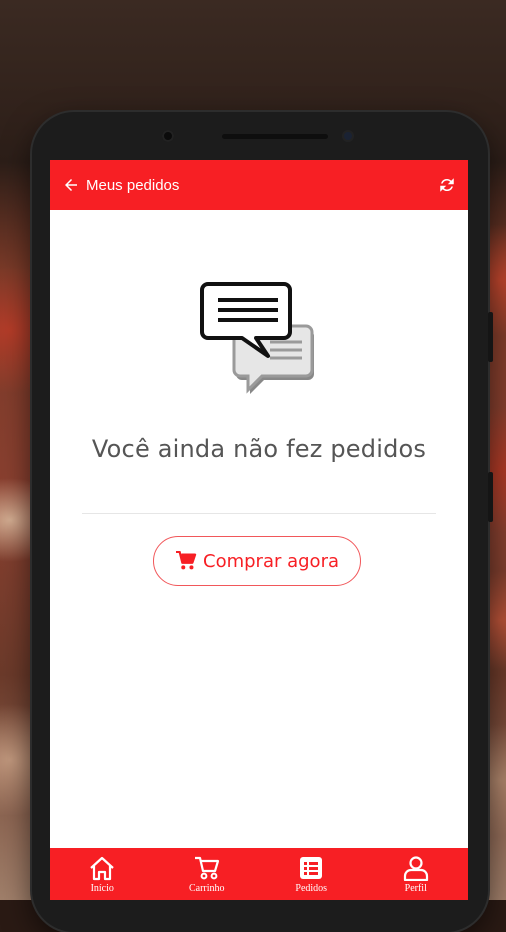 The height and width of the screenshot is (932, 506). Describe the element at coordinates (206, 888) in the screenshot. I see `nav-label-cart: Carrinho` at that location.